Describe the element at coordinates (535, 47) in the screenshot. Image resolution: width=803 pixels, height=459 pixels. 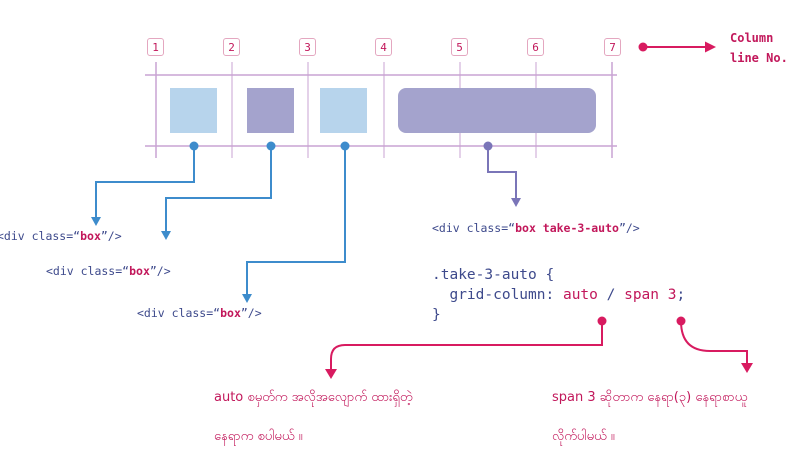
I see `column-number-6: 6` at that location.